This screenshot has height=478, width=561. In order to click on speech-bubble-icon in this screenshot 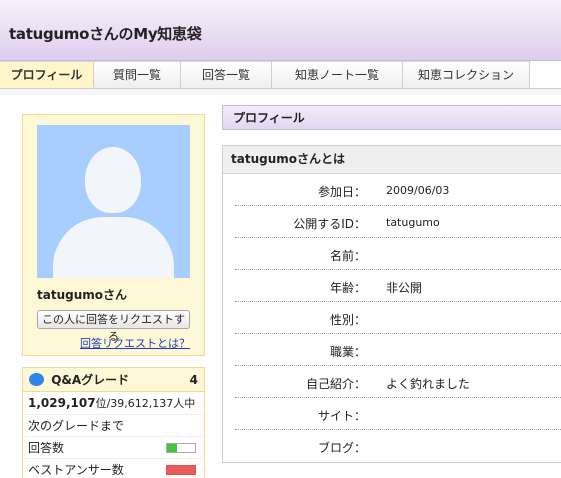, I will do `click(36, 379)`.